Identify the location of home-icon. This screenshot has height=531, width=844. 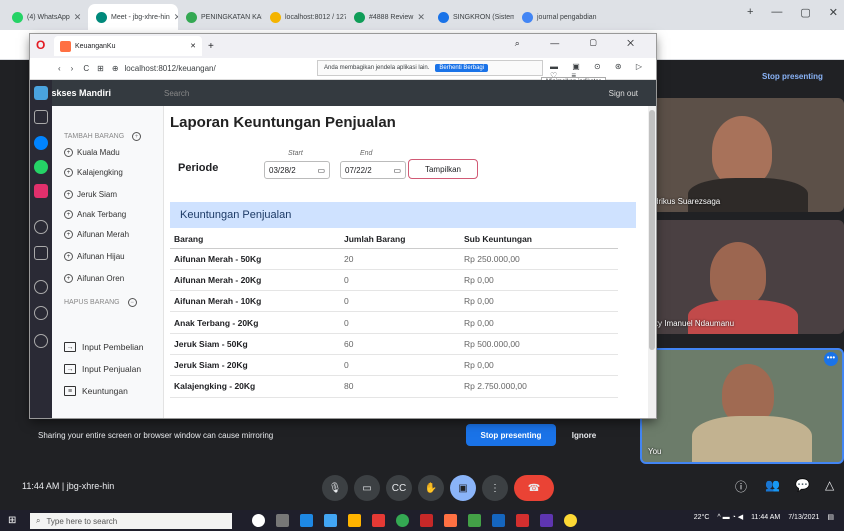
(41, 93).